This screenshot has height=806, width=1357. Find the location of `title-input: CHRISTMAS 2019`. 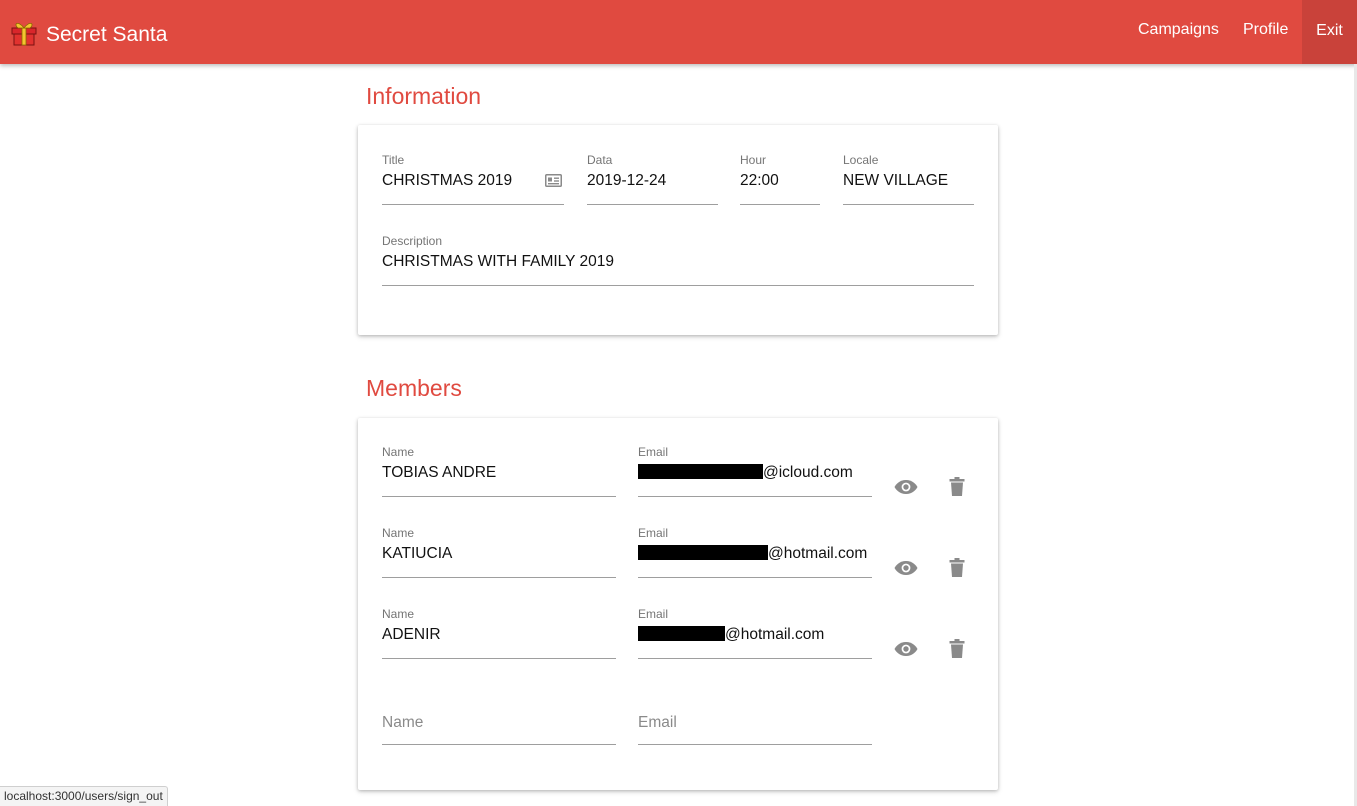

title-input: CHRISTMAS 2019 is located at coordinates (447, 181).